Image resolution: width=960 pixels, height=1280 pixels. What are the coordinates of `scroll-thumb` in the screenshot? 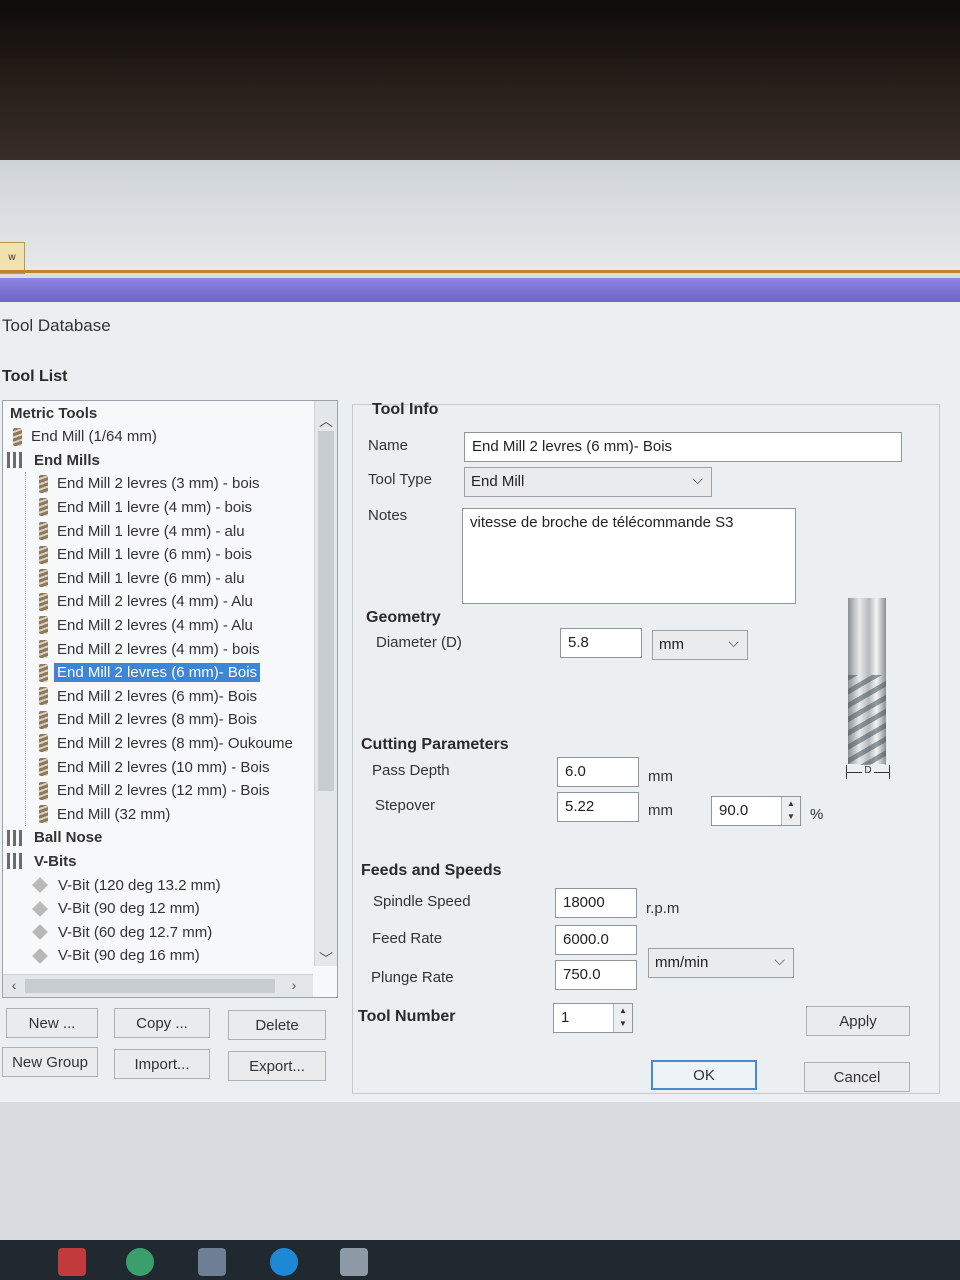 It's located at (326, 611).